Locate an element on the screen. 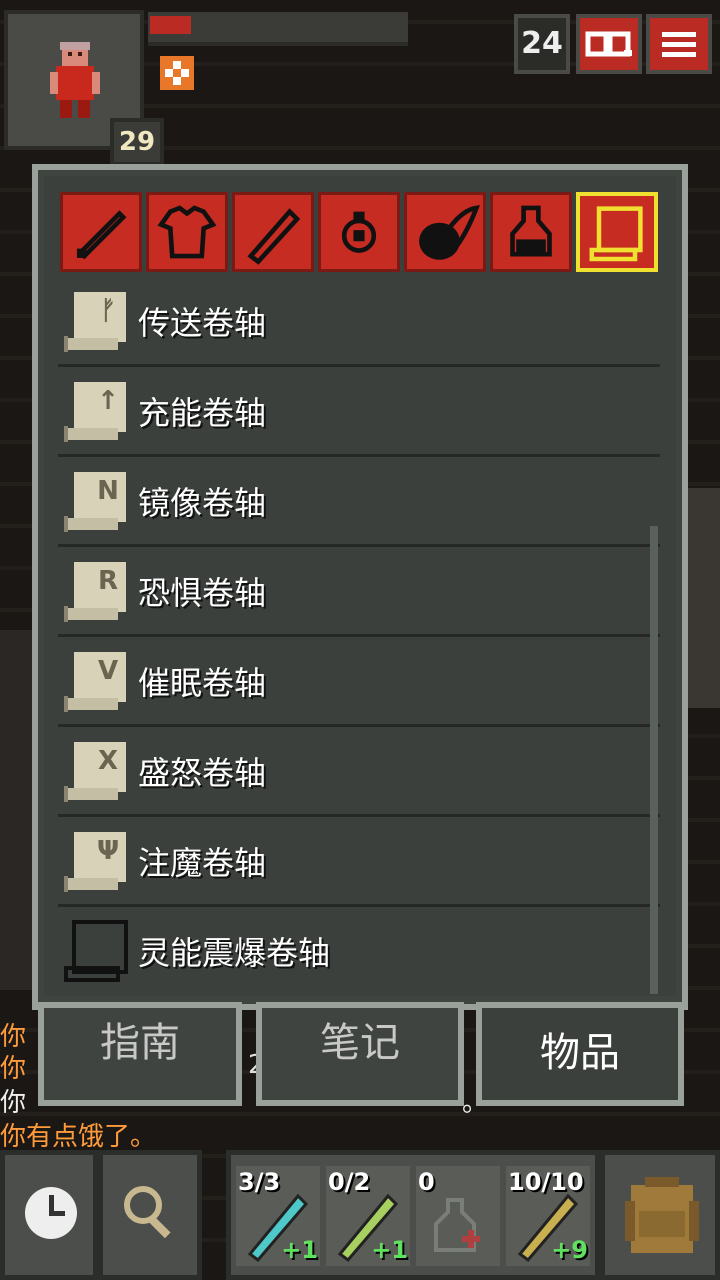  tab-scrolls is located at coordinates (617, 232).